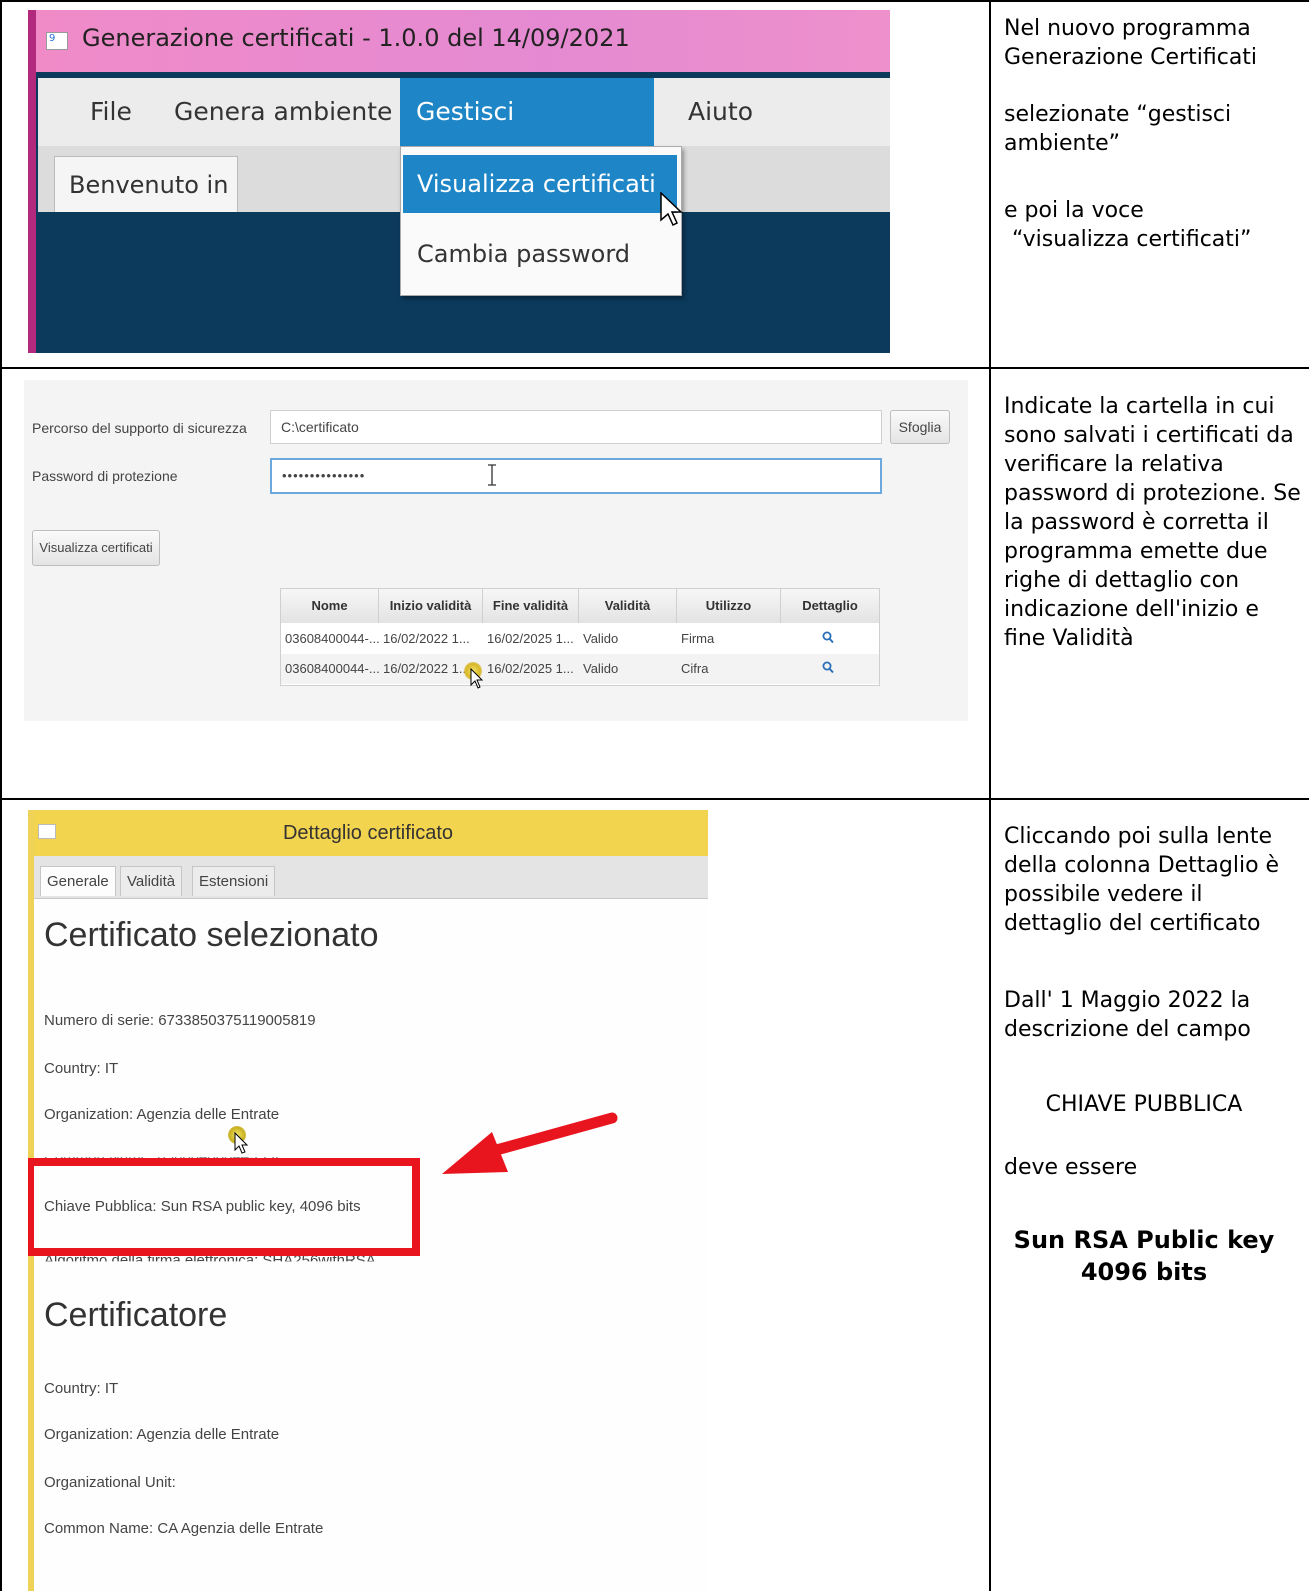  What do you see at coordinates (1118, 129) in the screenshot?
I see `row1-note-p2: selezionate “gestisci ambiente”` at bounding box center [1118, 129].